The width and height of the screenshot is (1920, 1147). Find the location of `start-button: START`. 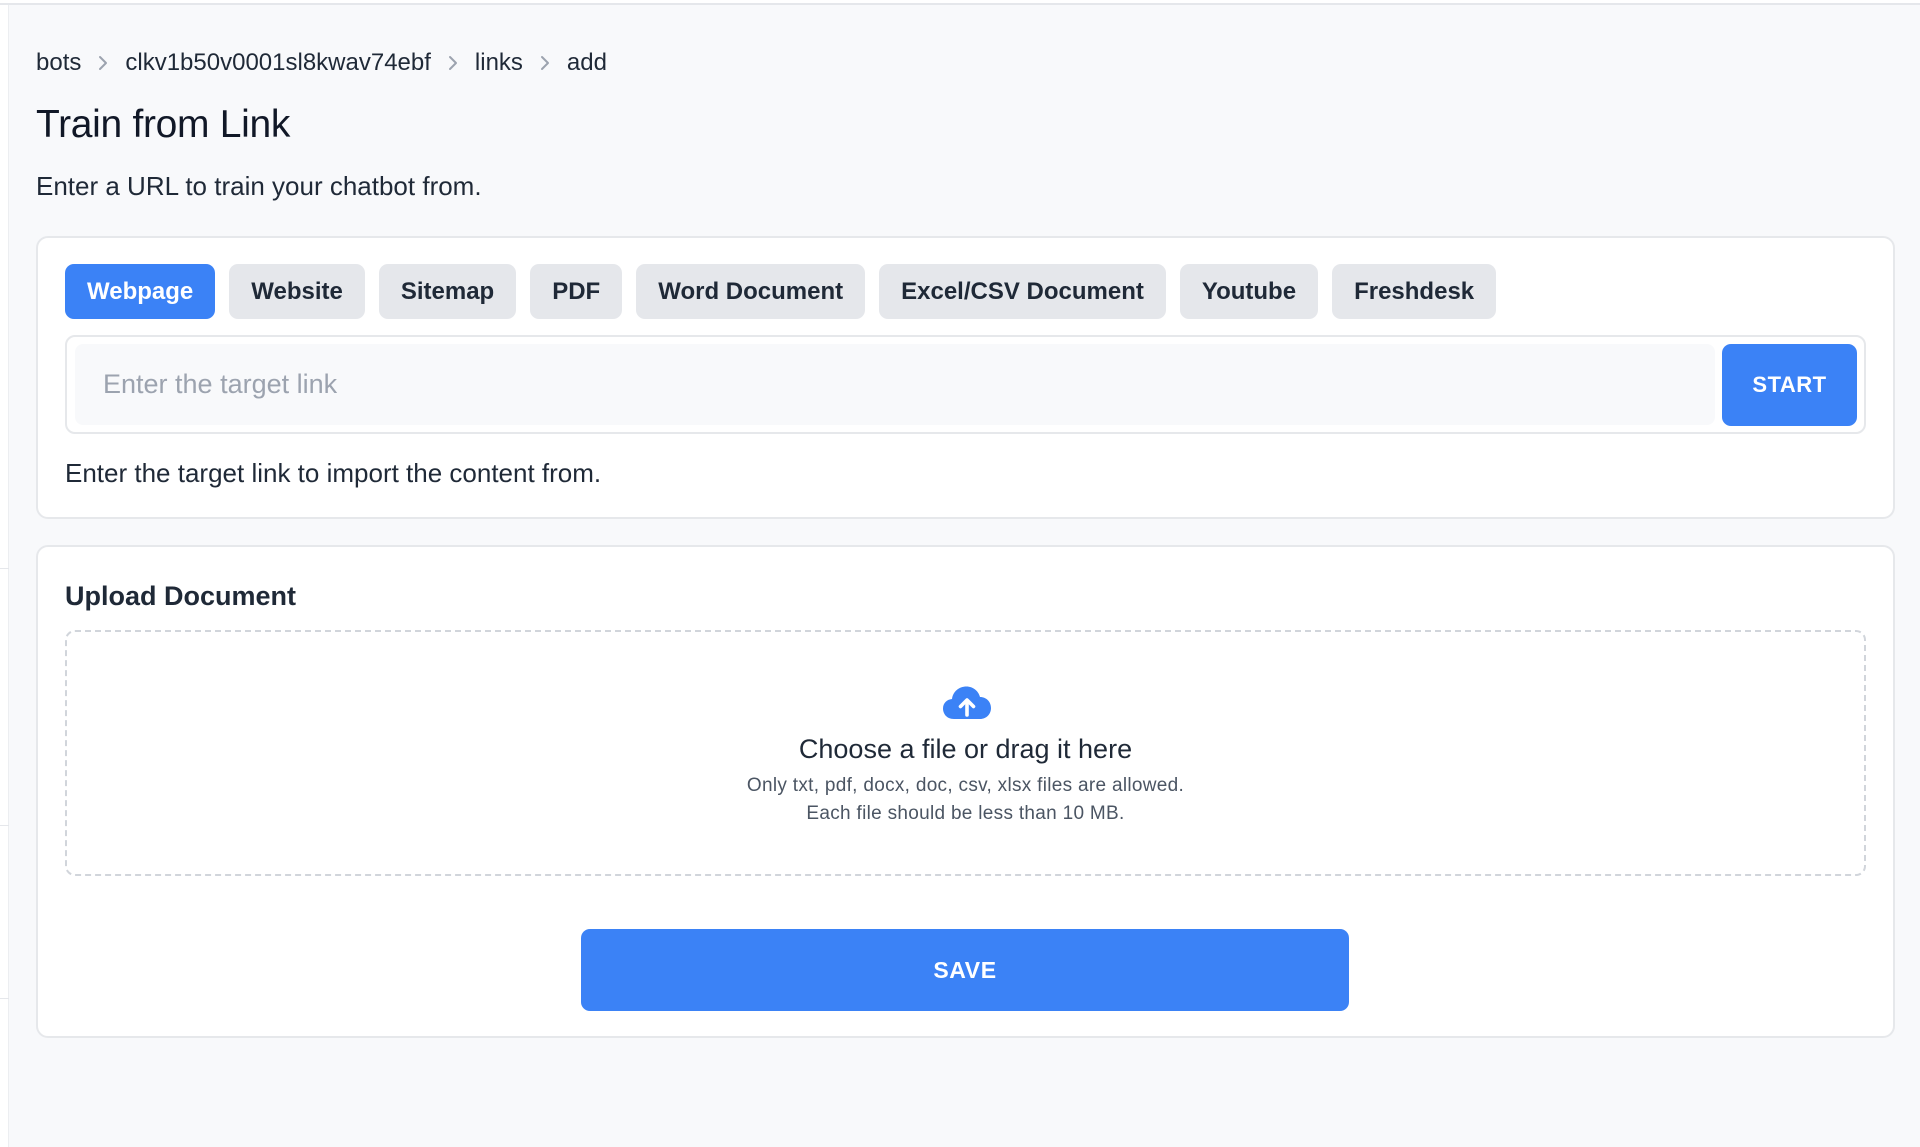

start-button: START is located at coordinates (1789, 385).